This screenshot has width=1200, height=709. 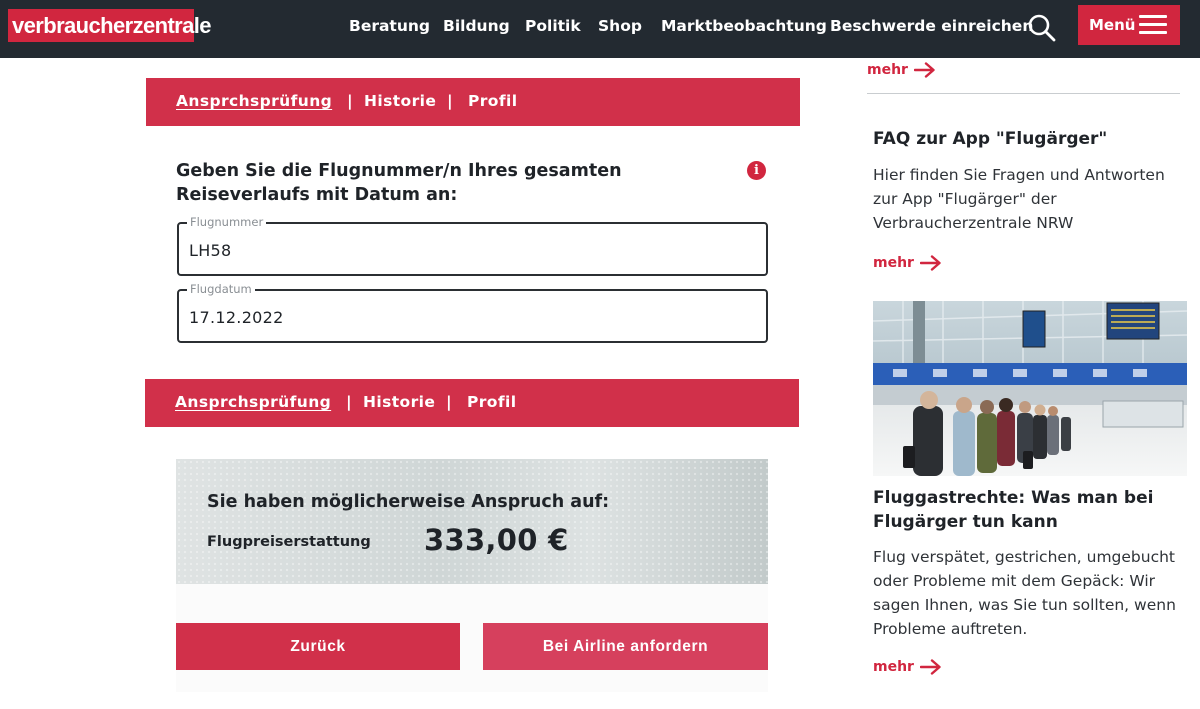 I want to click on flight-date-label: Flugdatum, so click(x=221, y=289).